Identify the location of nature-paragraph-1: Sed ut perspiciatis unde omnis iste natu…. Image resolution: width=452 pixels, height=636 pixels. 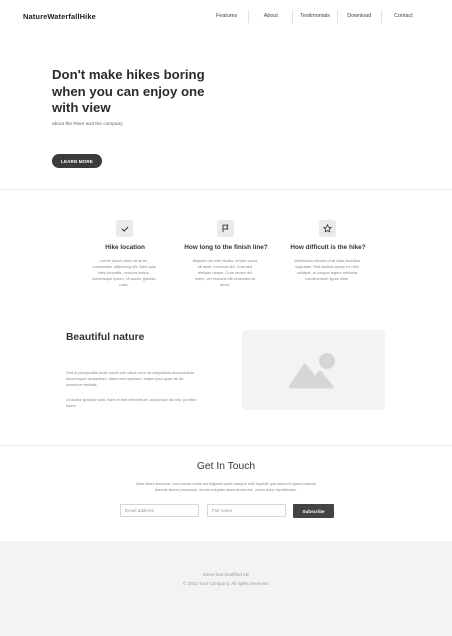
(130, 378).